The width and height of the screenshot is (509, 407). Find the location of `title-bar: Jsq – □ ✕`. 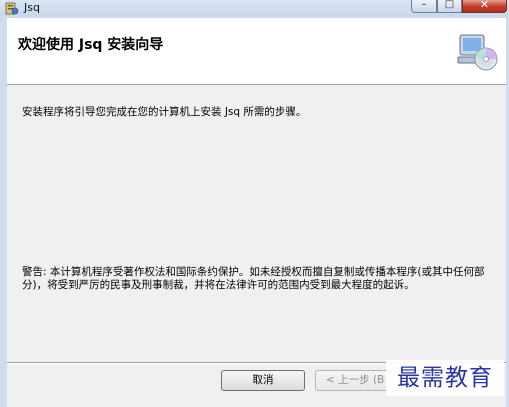

title-bar: Jsq – □ ✕ is located at coordinates (254, 8).